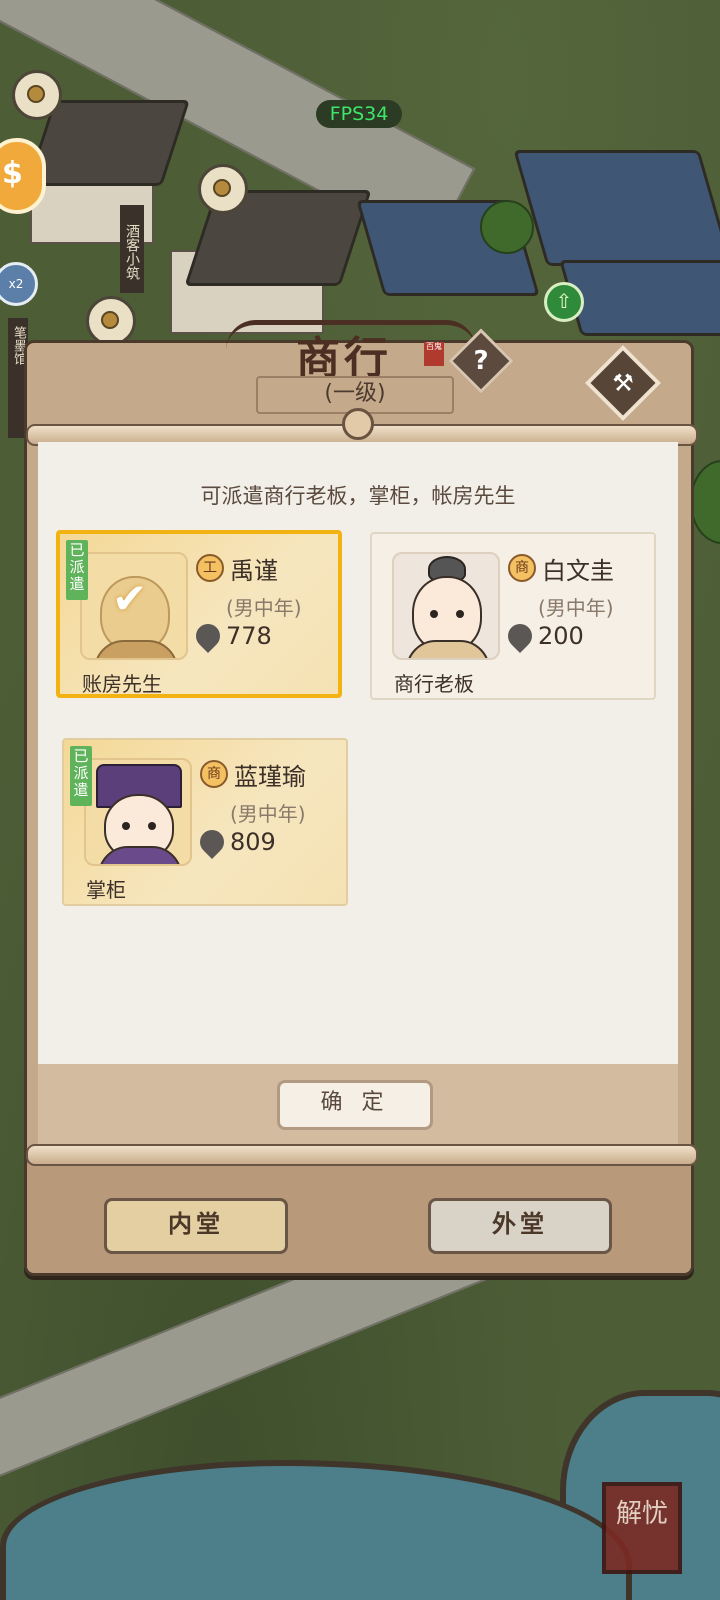  I want to click on building-roof, so click(616, 208).